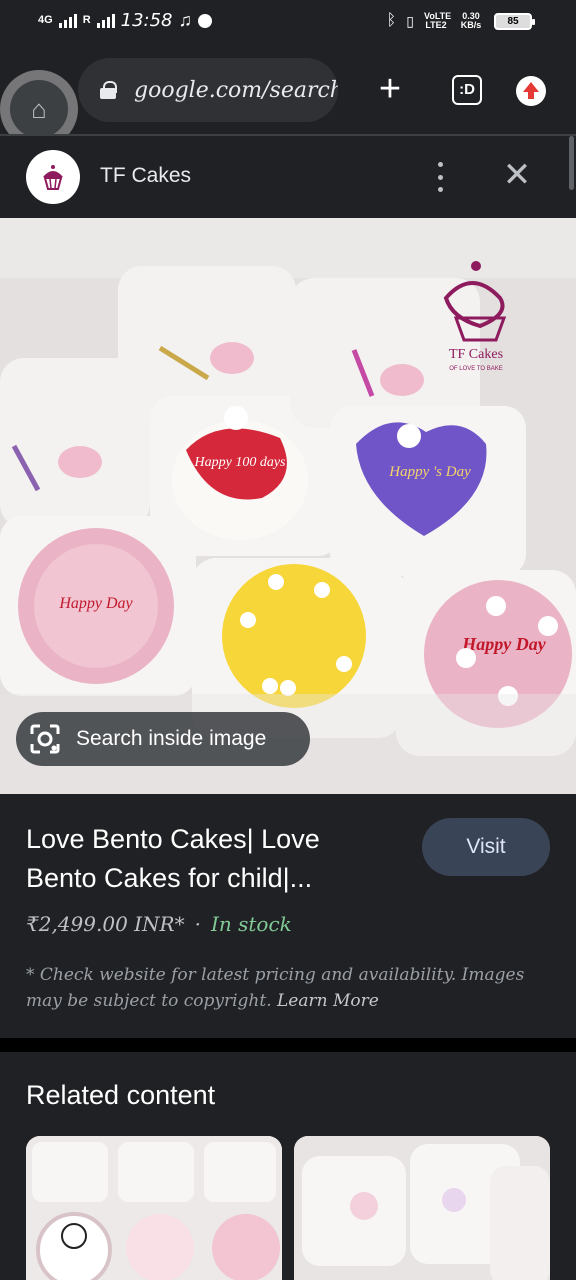 The image size is (576, 1280). I want to click on vibrate-icon: ▯, so click(410, 20).